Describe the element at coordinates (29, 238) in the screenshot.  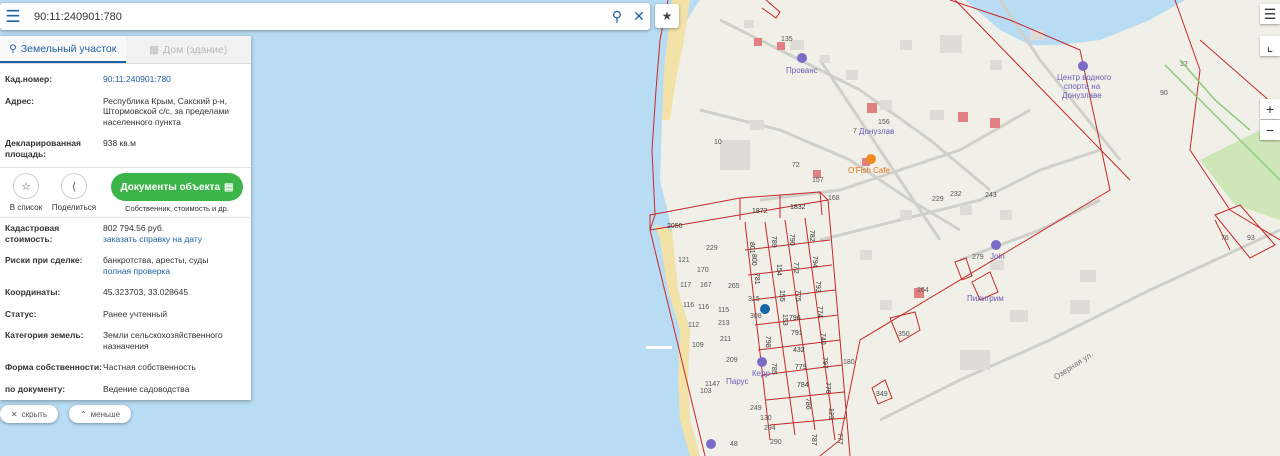
I see `cost-label-line: стоимость:` at that location.